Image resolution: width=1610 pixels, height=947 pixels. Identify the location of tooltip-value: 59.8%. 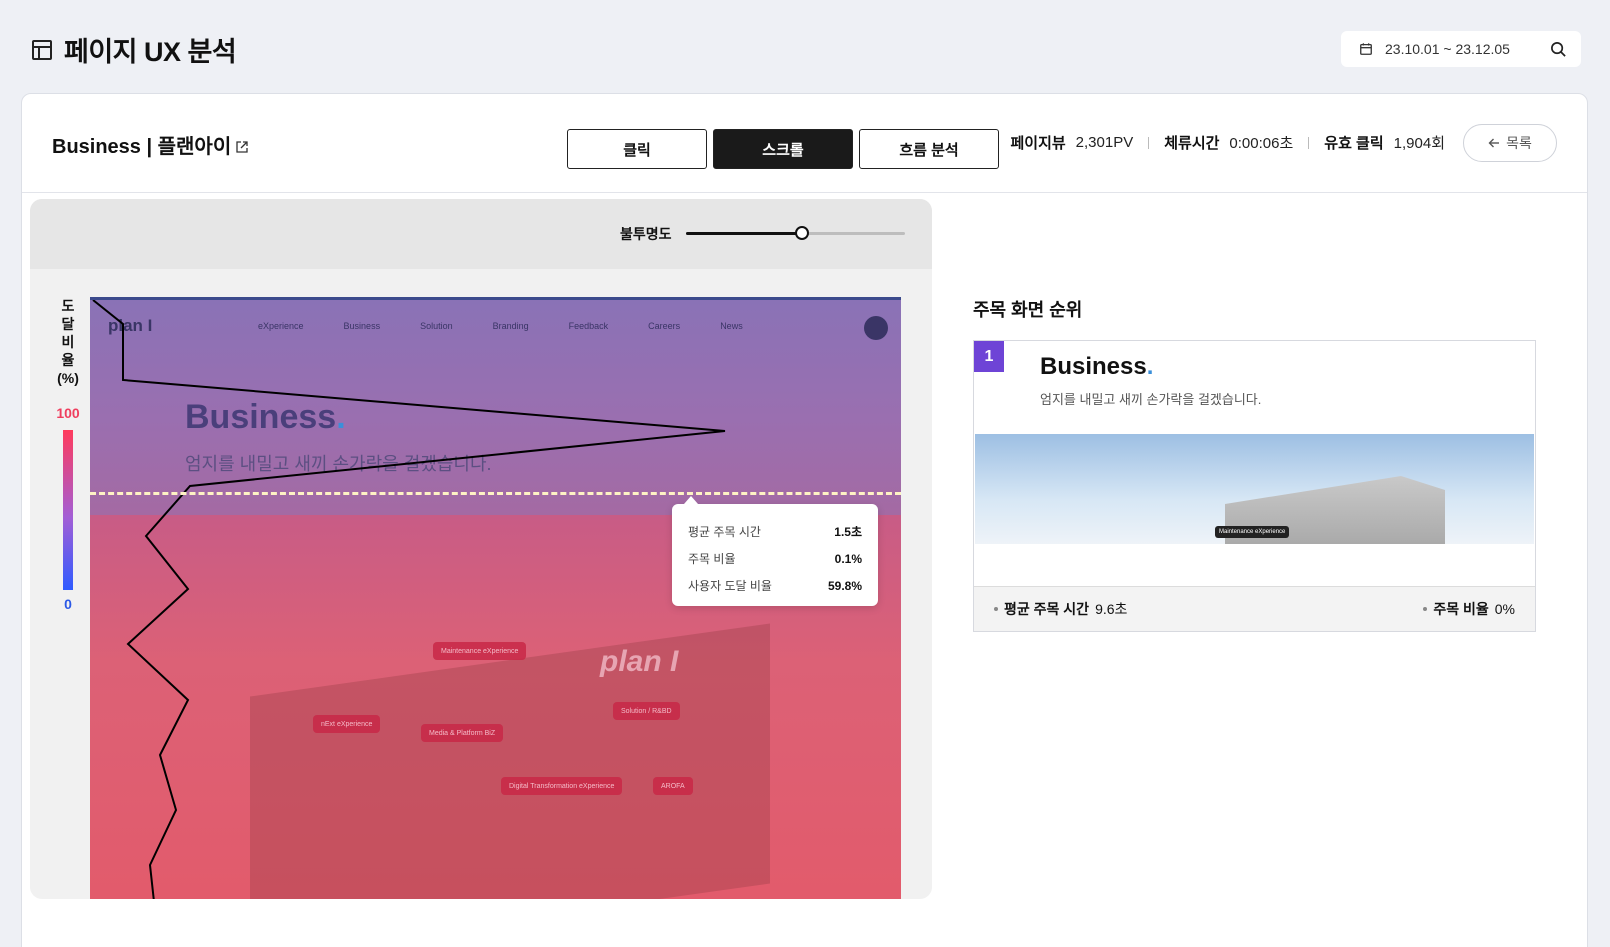
(844, 585).